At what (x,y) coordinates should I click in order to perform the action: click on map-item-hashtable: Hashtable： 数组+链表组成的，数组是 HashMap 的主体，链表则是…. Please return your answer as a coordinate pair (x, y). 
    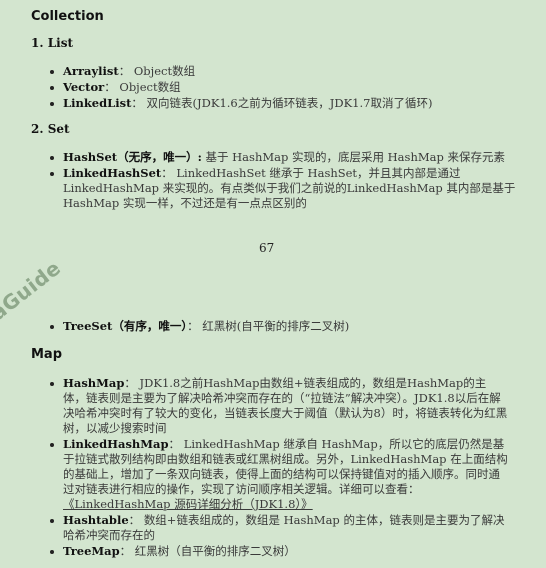
    Looking at the image, I should click on (279, 528).